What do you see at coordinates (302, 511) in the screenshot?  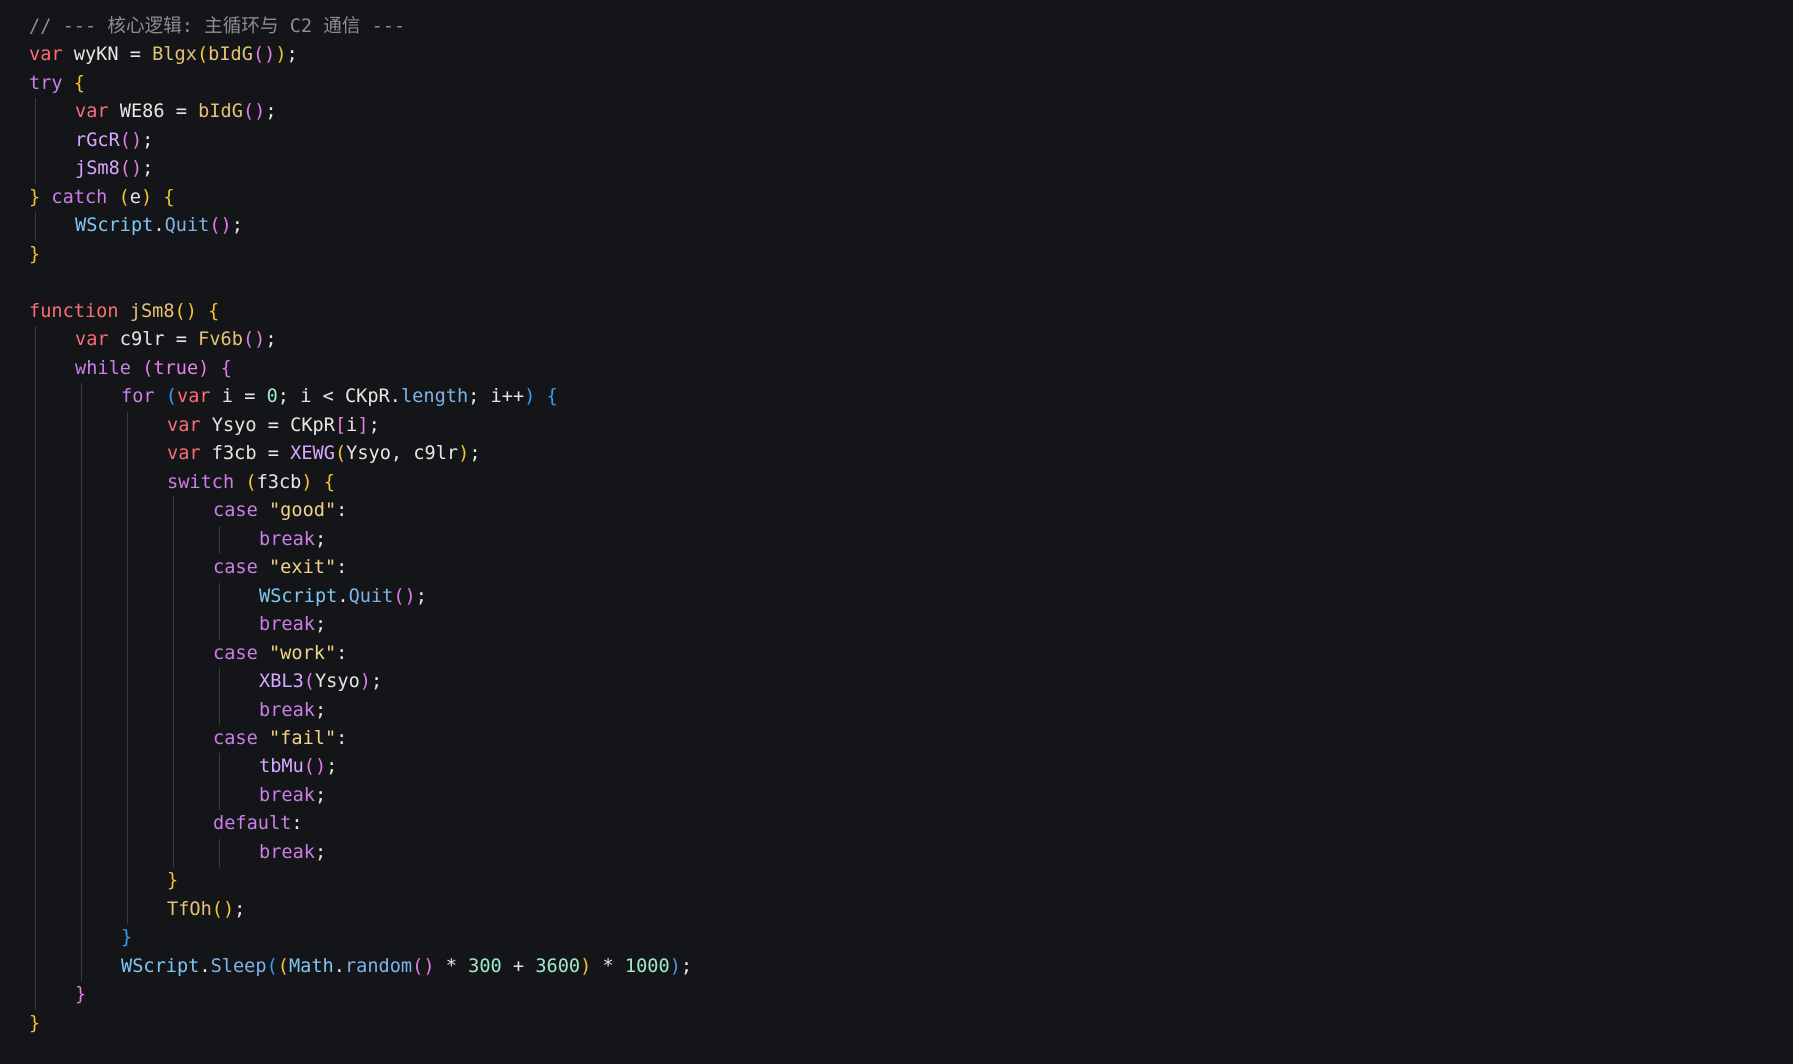 I see `code-token-string: "good"` at bounding box center [302, 511].